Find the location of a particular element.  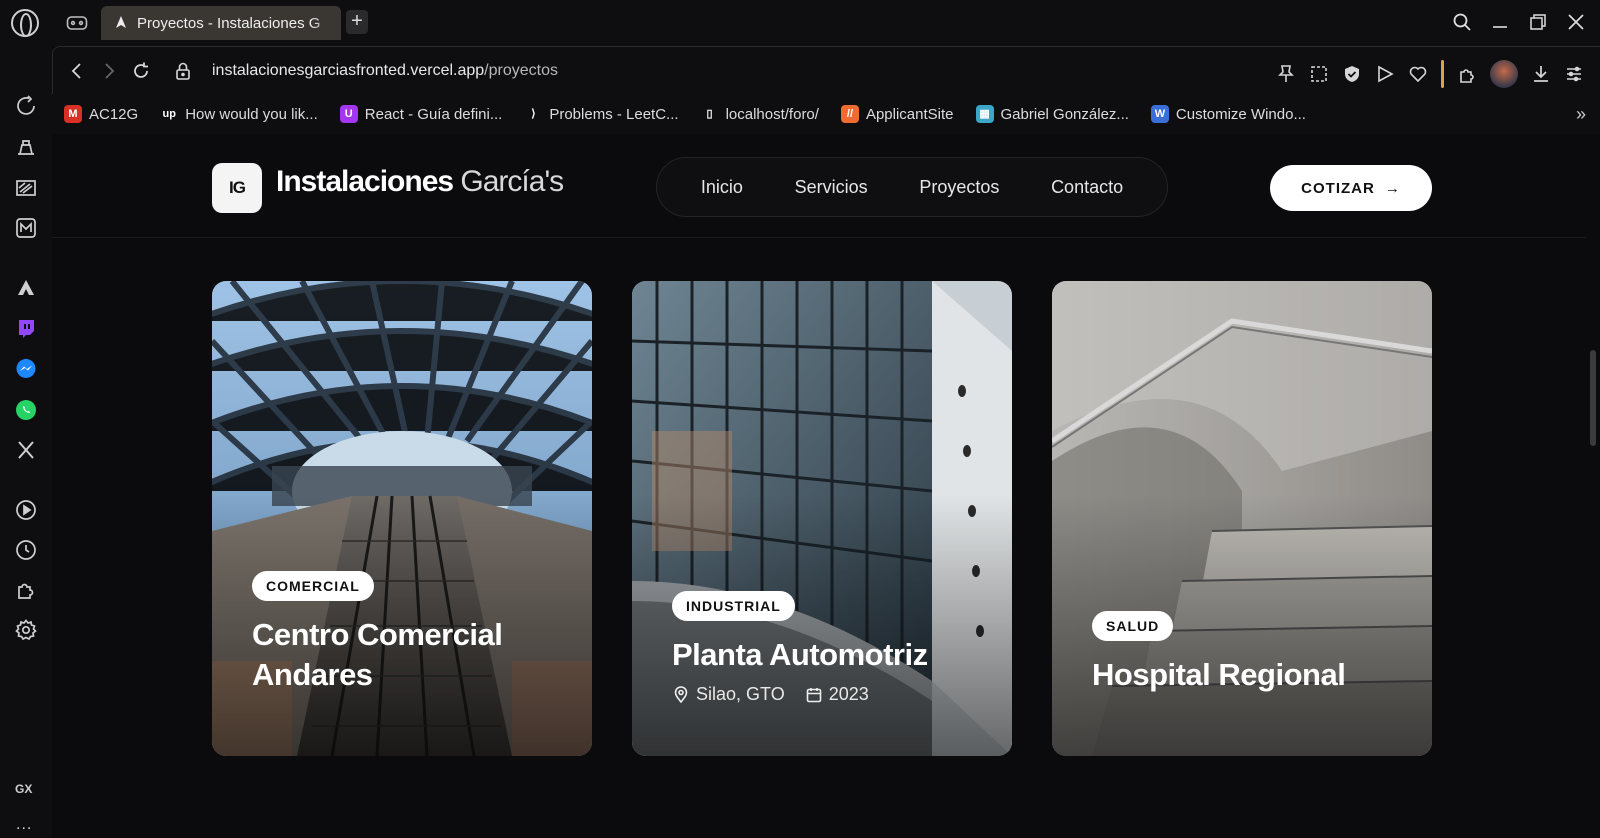

bookmark-item: // ApplicantSite is located at coordinates (897, 114).